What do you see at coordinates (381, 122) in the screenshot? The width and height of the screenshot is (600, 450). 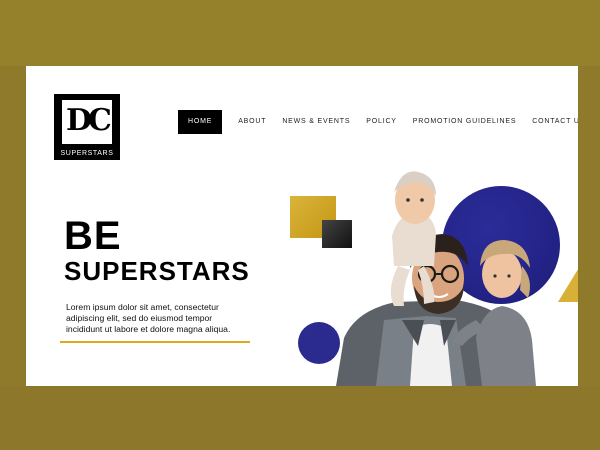 I see `nav-item-policy: POLICY` at bounding box center [381, 122].